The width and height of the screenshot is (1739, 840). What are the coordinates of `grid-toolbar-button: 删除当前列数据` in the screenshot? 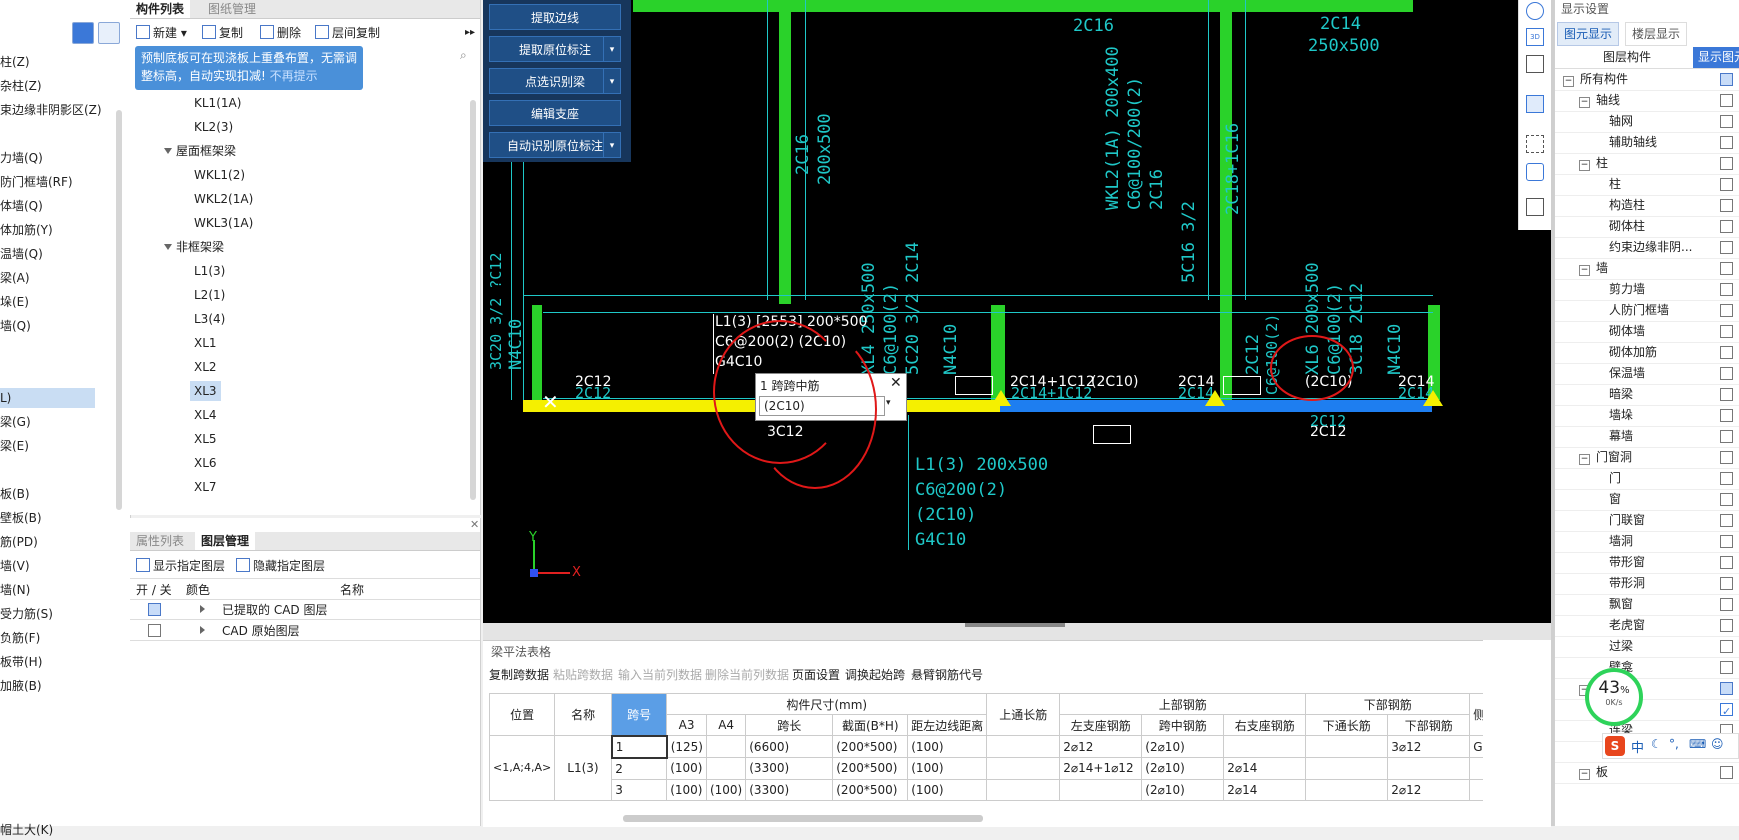 It's located at (747, 674).